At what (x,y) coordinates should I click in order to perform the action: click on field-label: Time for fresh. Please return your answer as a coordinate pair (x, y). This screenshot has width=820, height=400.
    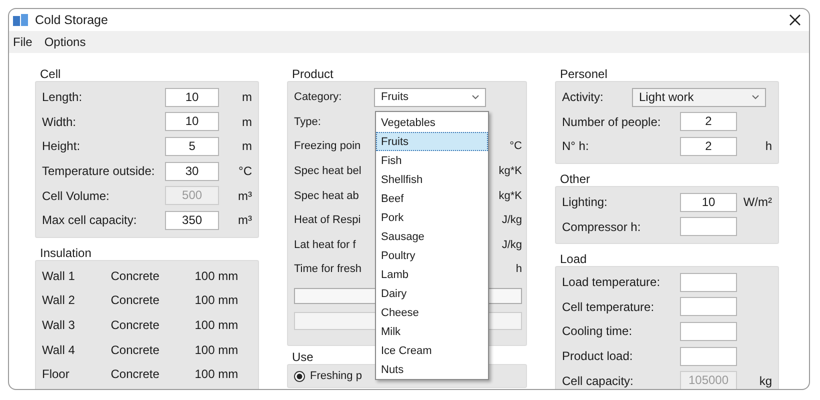
    Looking at the image, I should click on (328, 269).